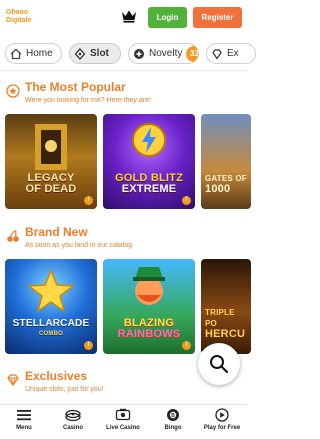 The width and height of the screenshot is (320, 439). I want to click on novelty-count-badge: 32, so click(192, 53).